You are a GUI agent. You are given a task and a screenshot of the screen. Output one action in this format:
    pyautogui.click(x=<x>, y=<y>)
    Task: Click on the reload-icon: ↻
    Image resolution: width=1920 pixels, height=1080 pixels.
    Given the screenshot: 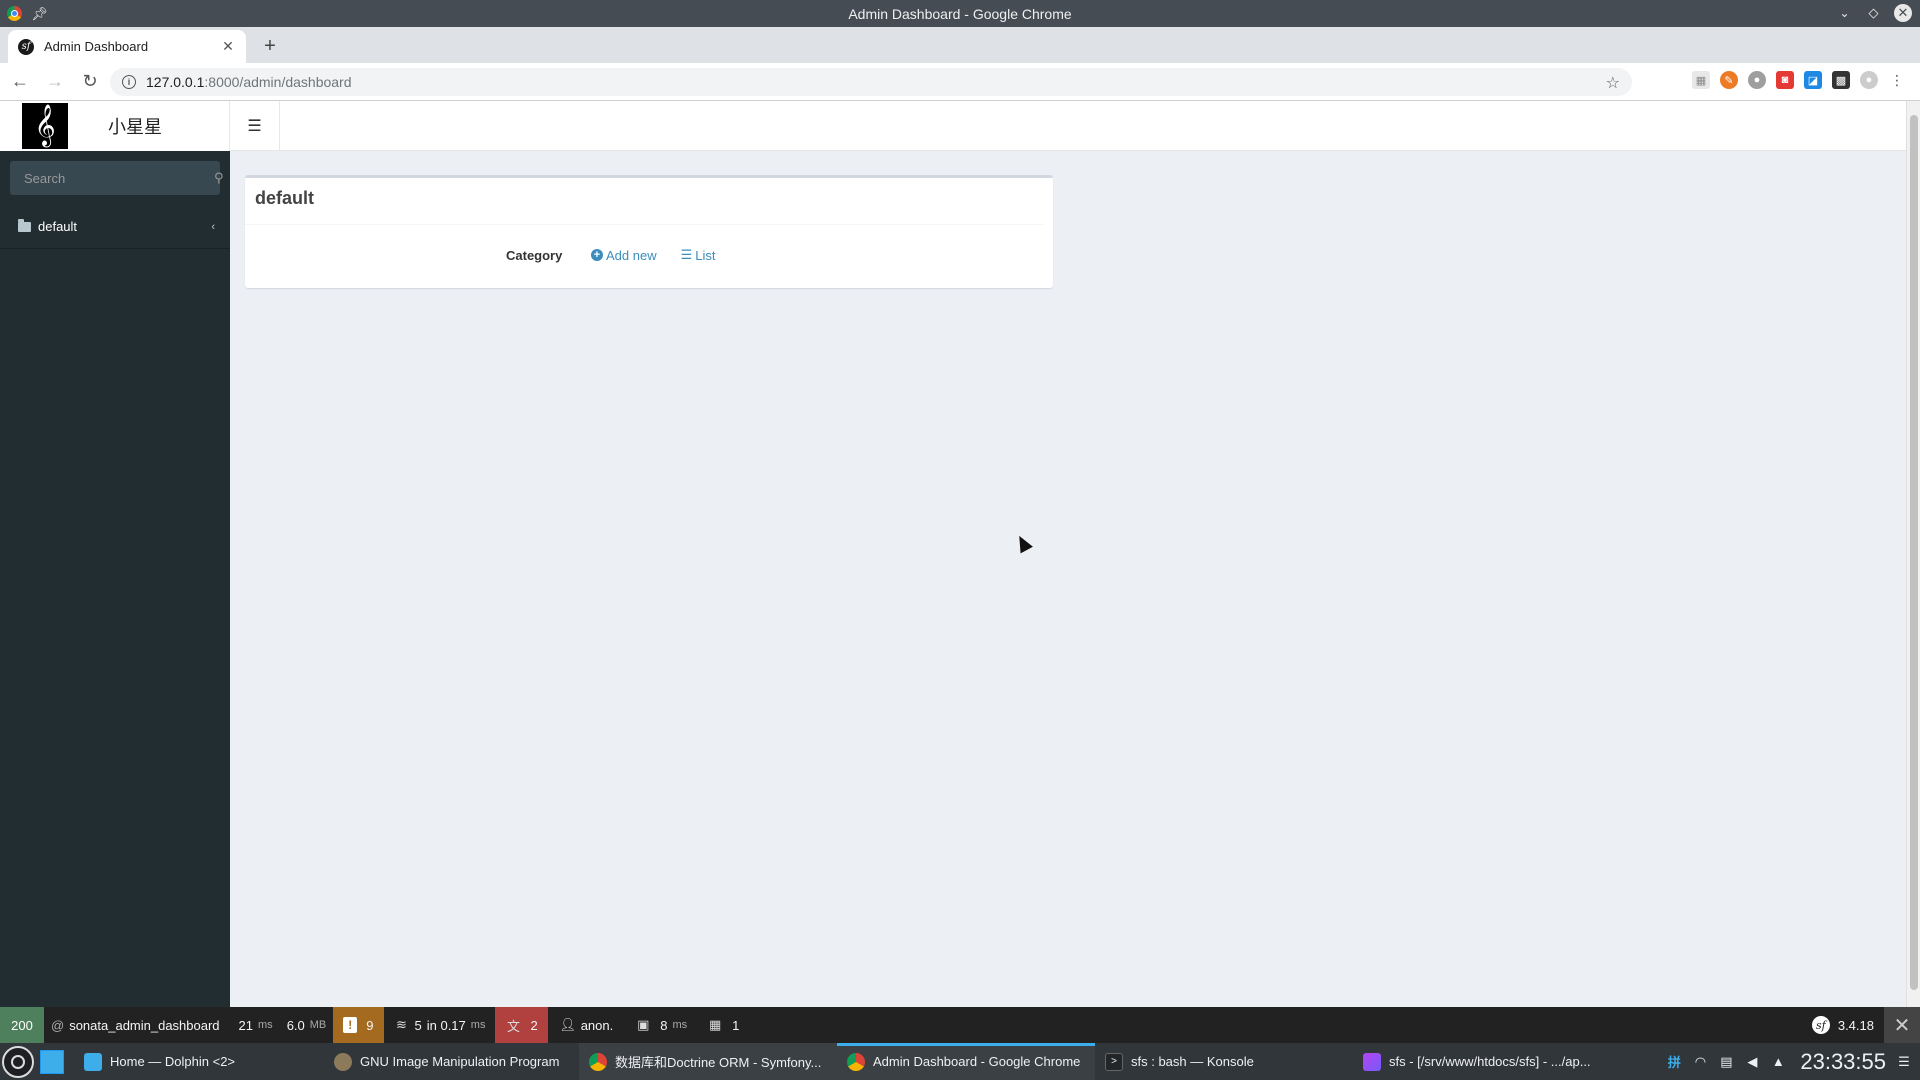 What is the action you would take?
    pyautogui.click(x=90, y=82)
    